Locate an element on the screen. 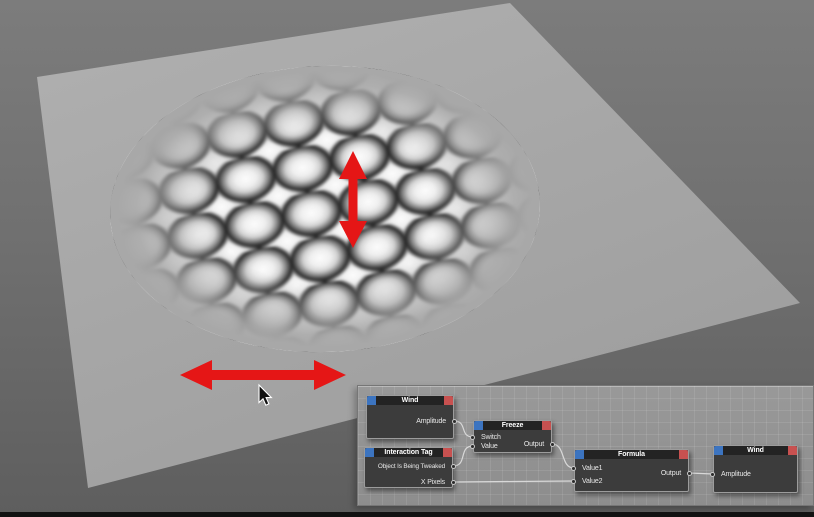  node-title: Interaction Tag is located at coordinates (408, 452).